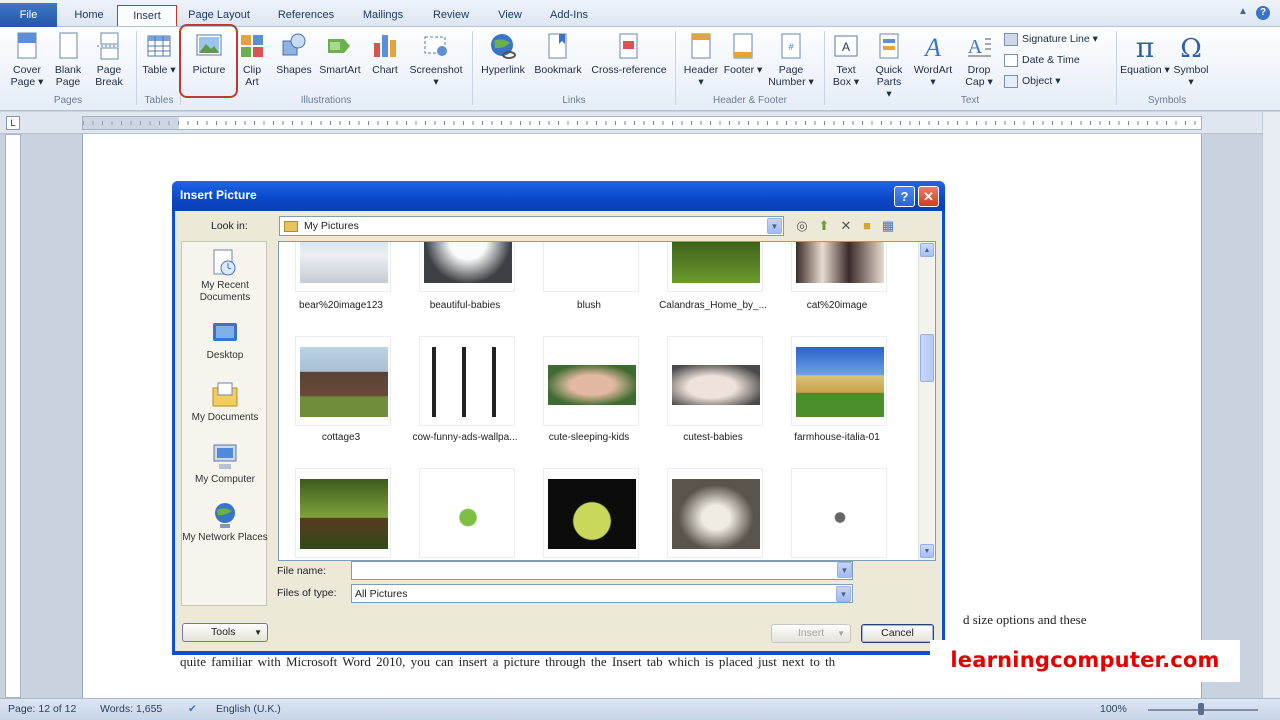 Image resolution: width=1280 pixels, height=720 pixels. Describe the element at coordinates (933, 59) in the screenshot. I see `wordart-button: A WordArt ▾` at that location.